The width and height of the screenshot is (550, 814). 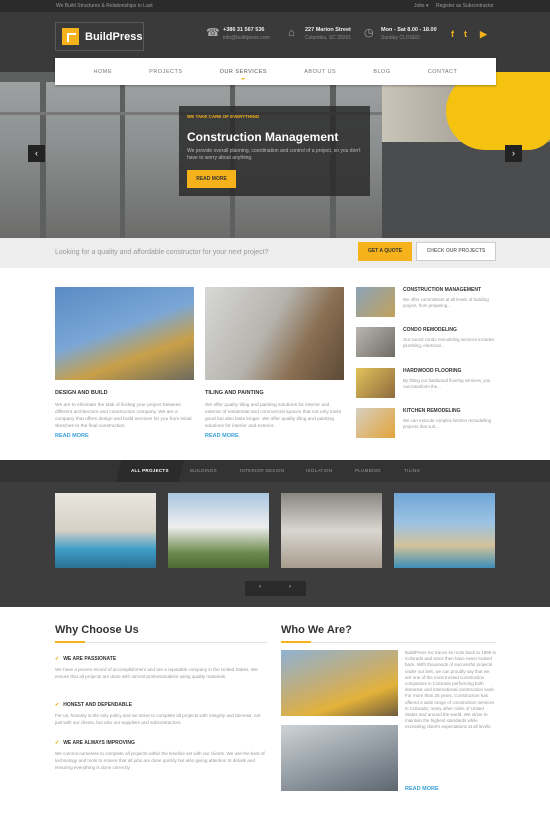 I want to click on nav-contact: CONTACT, so click(x=443, y=72).